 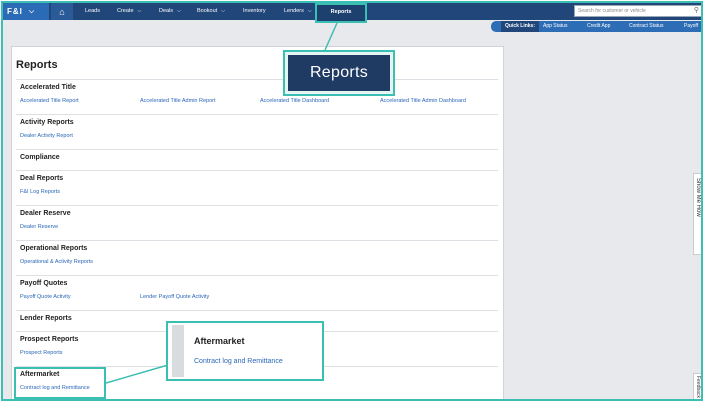 What do you see at coordinates (219, 341) in the screenshot?
I see `callout-section-title: Aftermarket` at bounding box center [219, 341].